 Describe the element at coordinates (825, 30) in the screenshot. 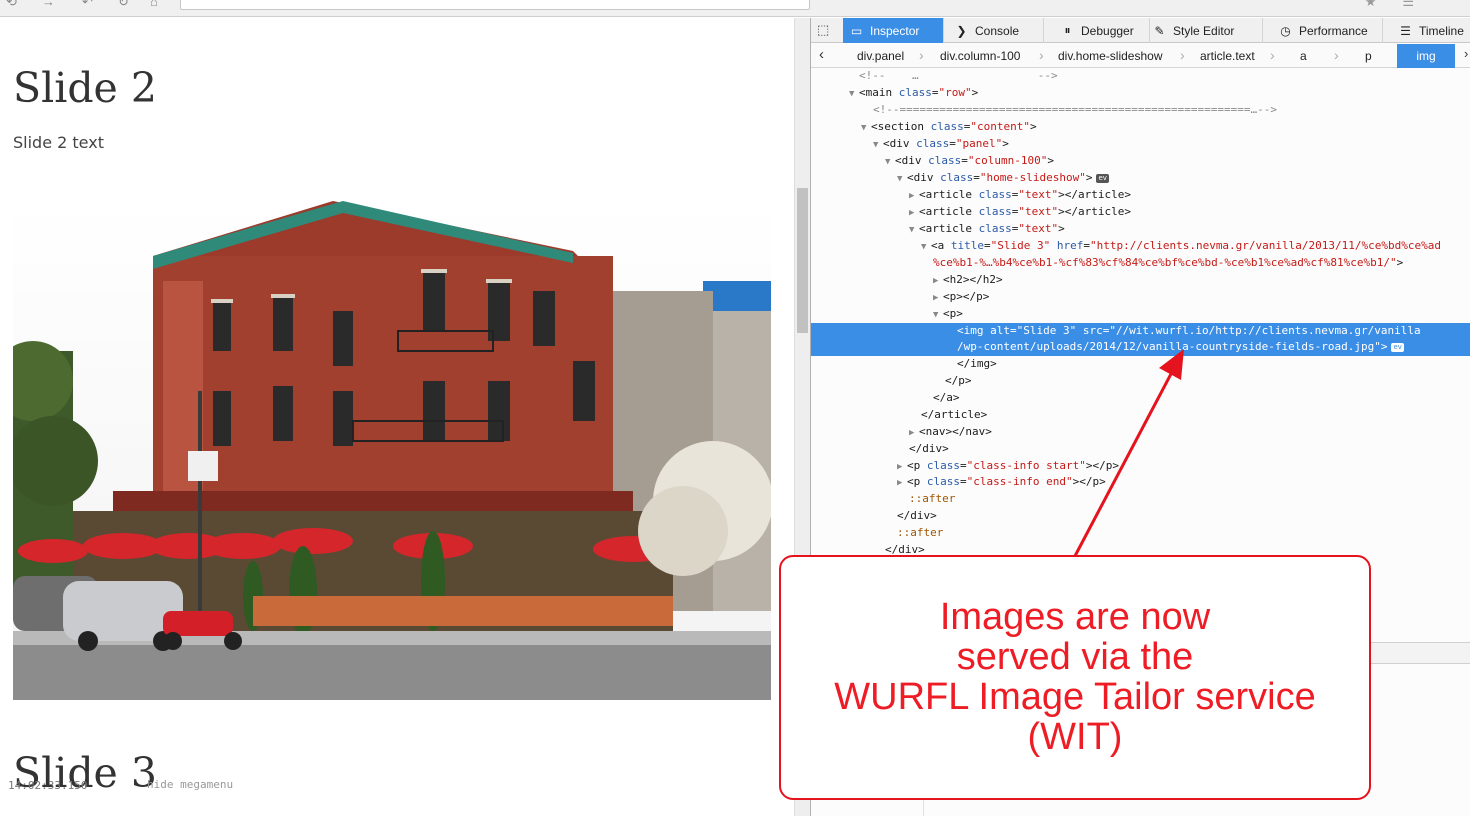

I see `element-picker-icon: ⬚` at that location.